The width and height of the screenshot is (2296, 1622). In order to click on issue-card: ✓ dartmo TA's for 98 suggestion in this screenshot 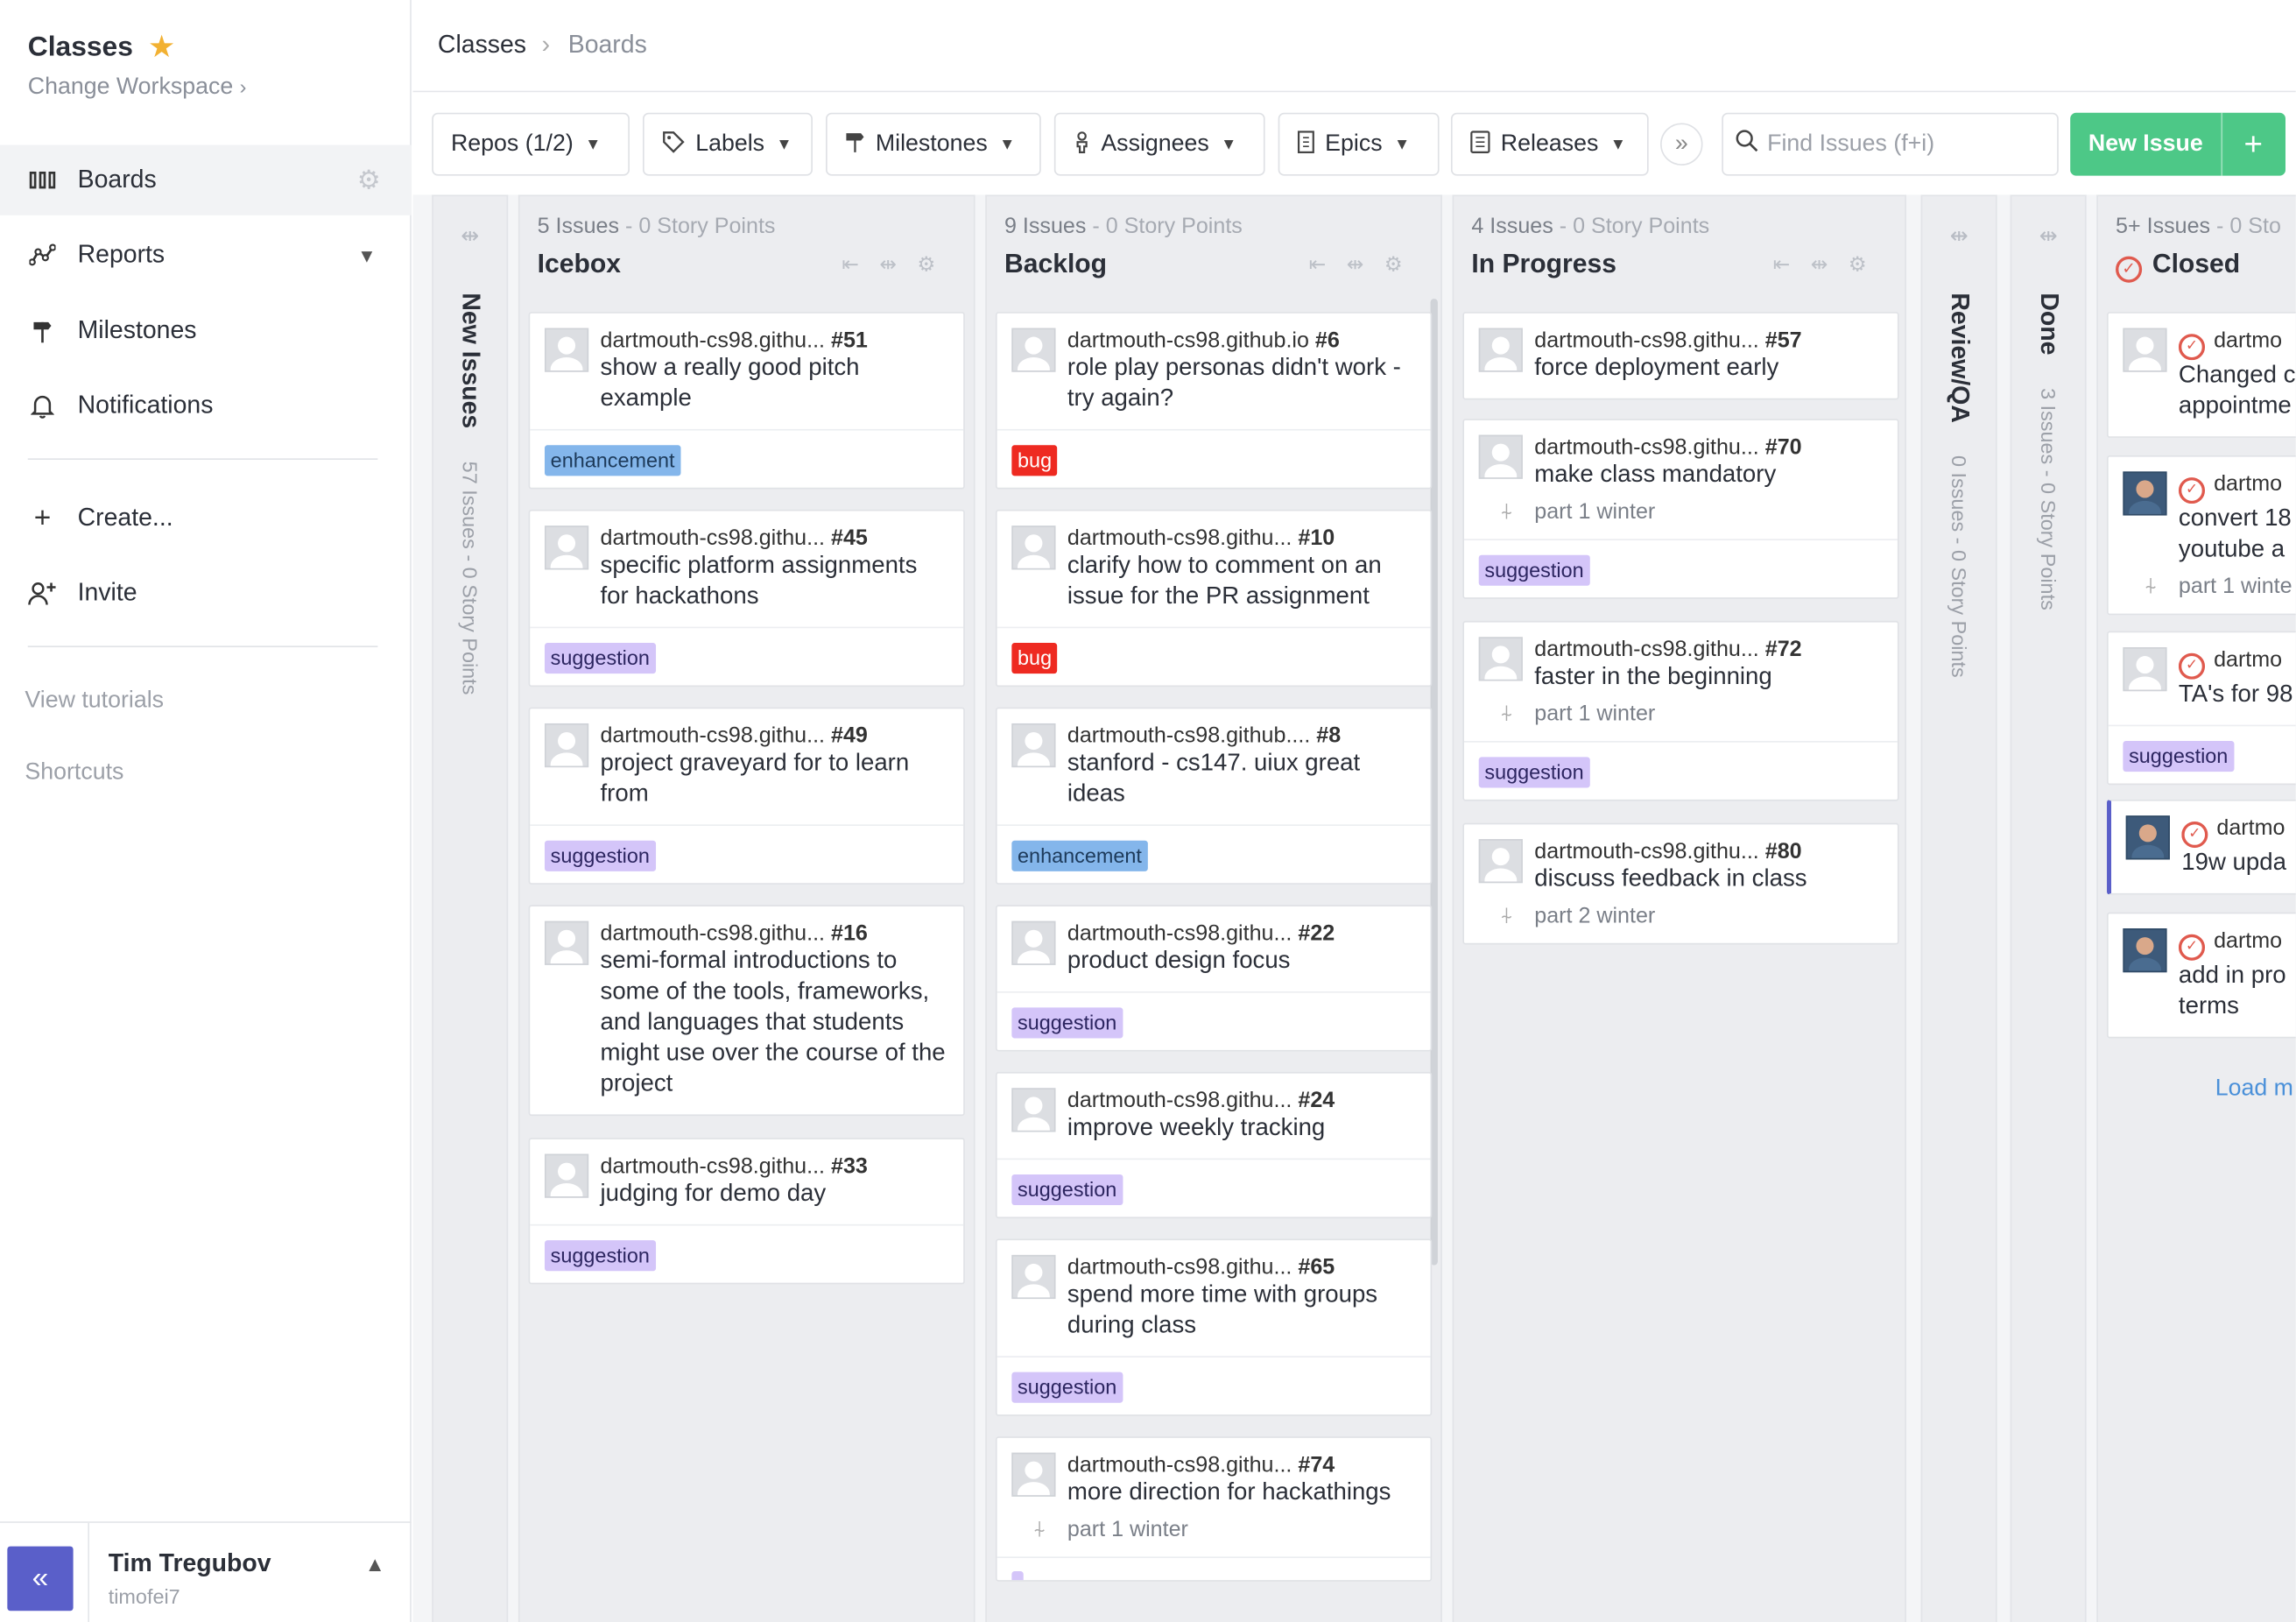, I will do `click(2201, 708)`.